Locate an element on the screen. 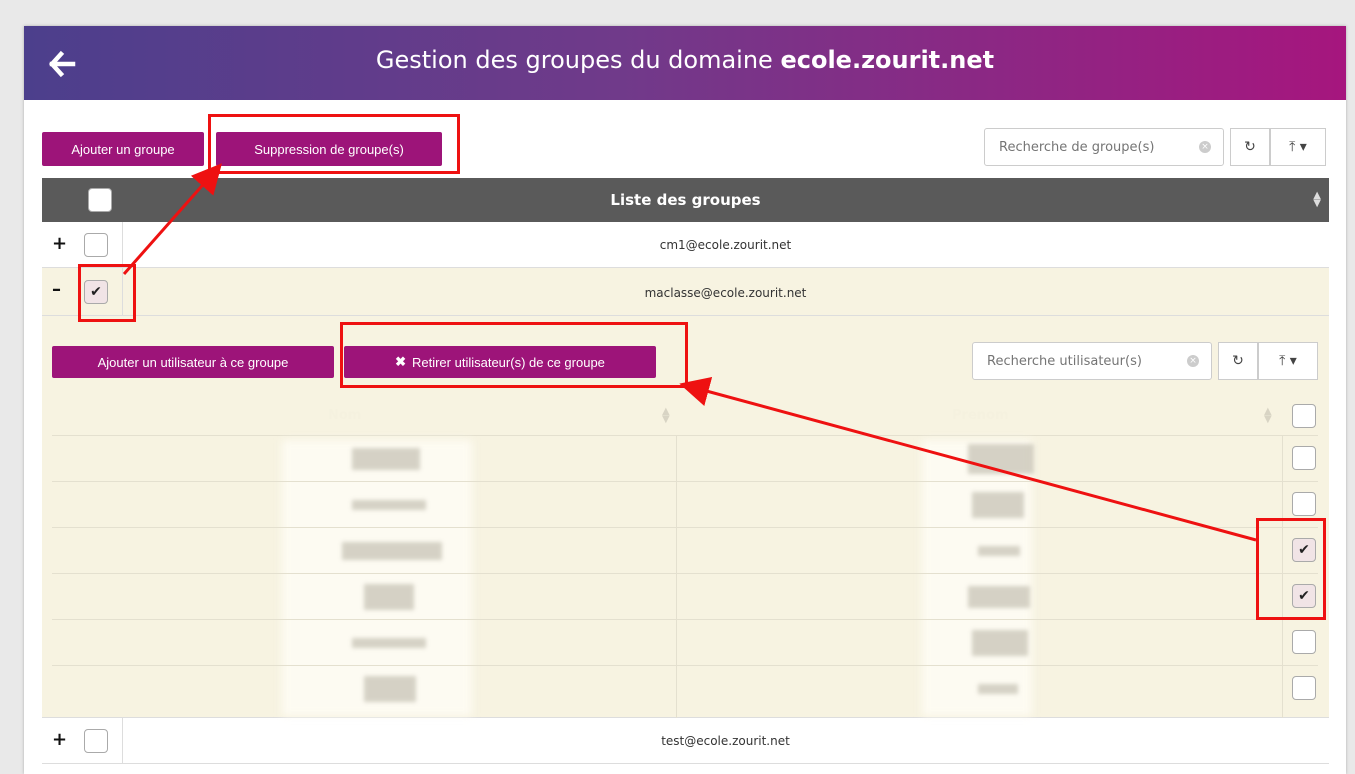  users-table-header: Nom ▲ ▼ Prenom ▲ ▼ is located at coordinates (685, 416).